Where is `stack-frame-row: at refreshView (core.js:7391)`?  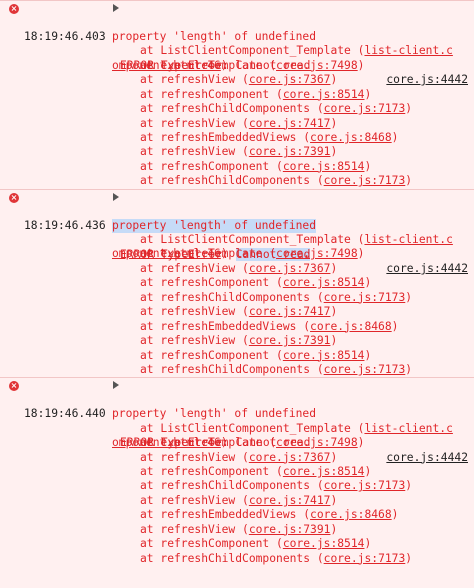 stack-frame-row: at refreshView (core.js:7391) is located at coordinates (237, 152).